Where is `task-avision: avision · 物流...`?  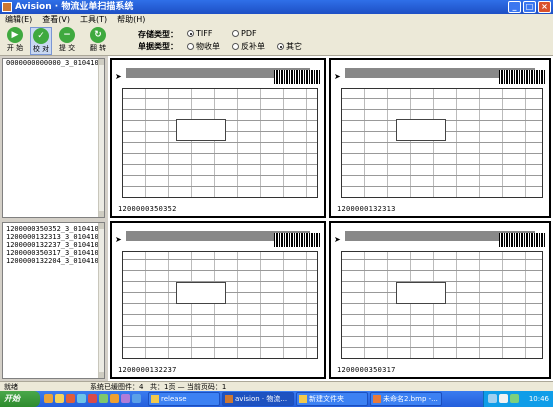
task-avision: avision · 物流... is located at coordinates (258, 399).